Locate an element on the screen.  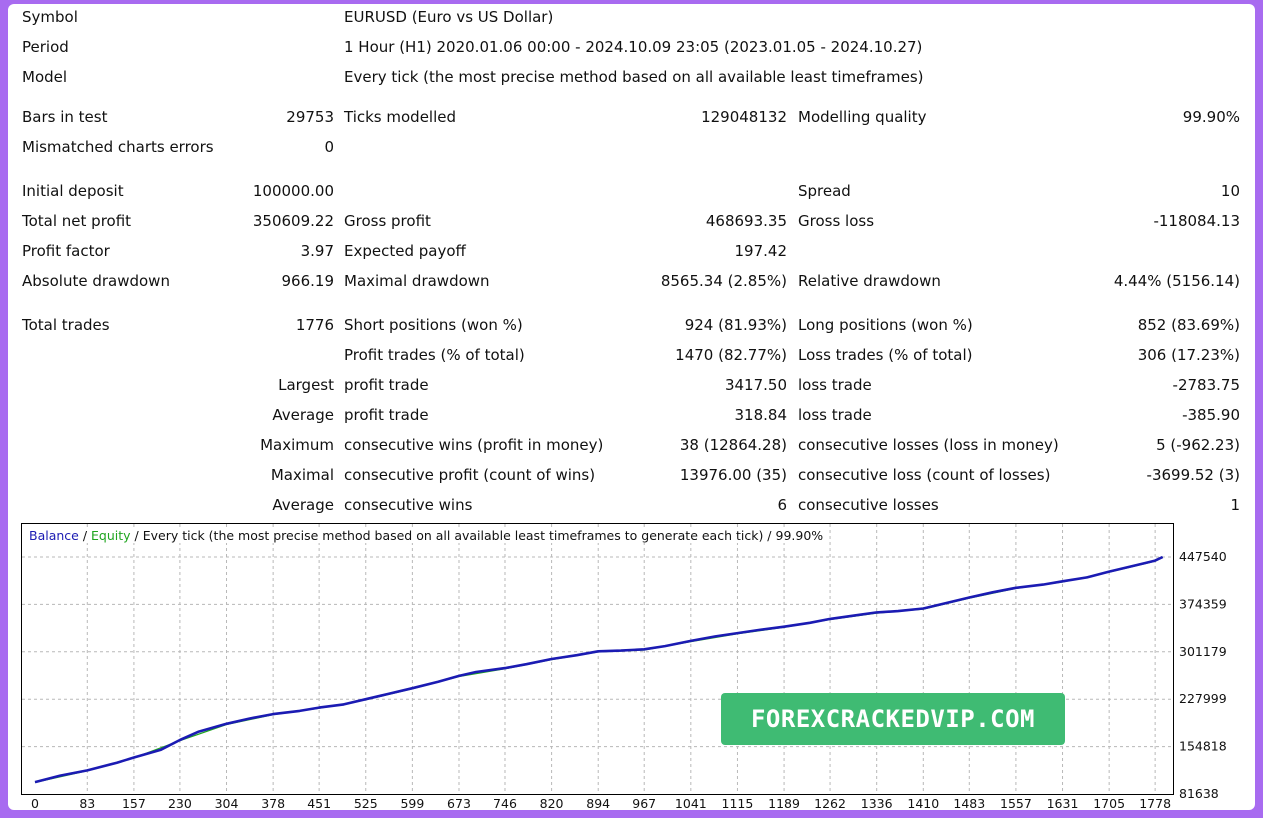
largest-loss-value: -2783.75 is located at coordinates (1206, 385).